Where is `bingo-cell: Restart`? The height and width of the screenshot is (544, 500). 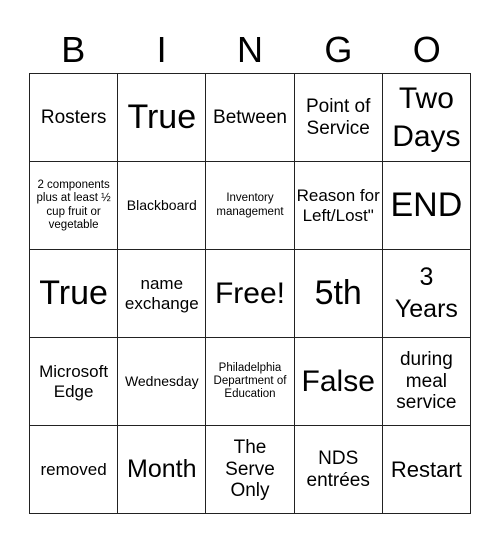 bingo-cell: Restart is located at coordinates (426, 470).